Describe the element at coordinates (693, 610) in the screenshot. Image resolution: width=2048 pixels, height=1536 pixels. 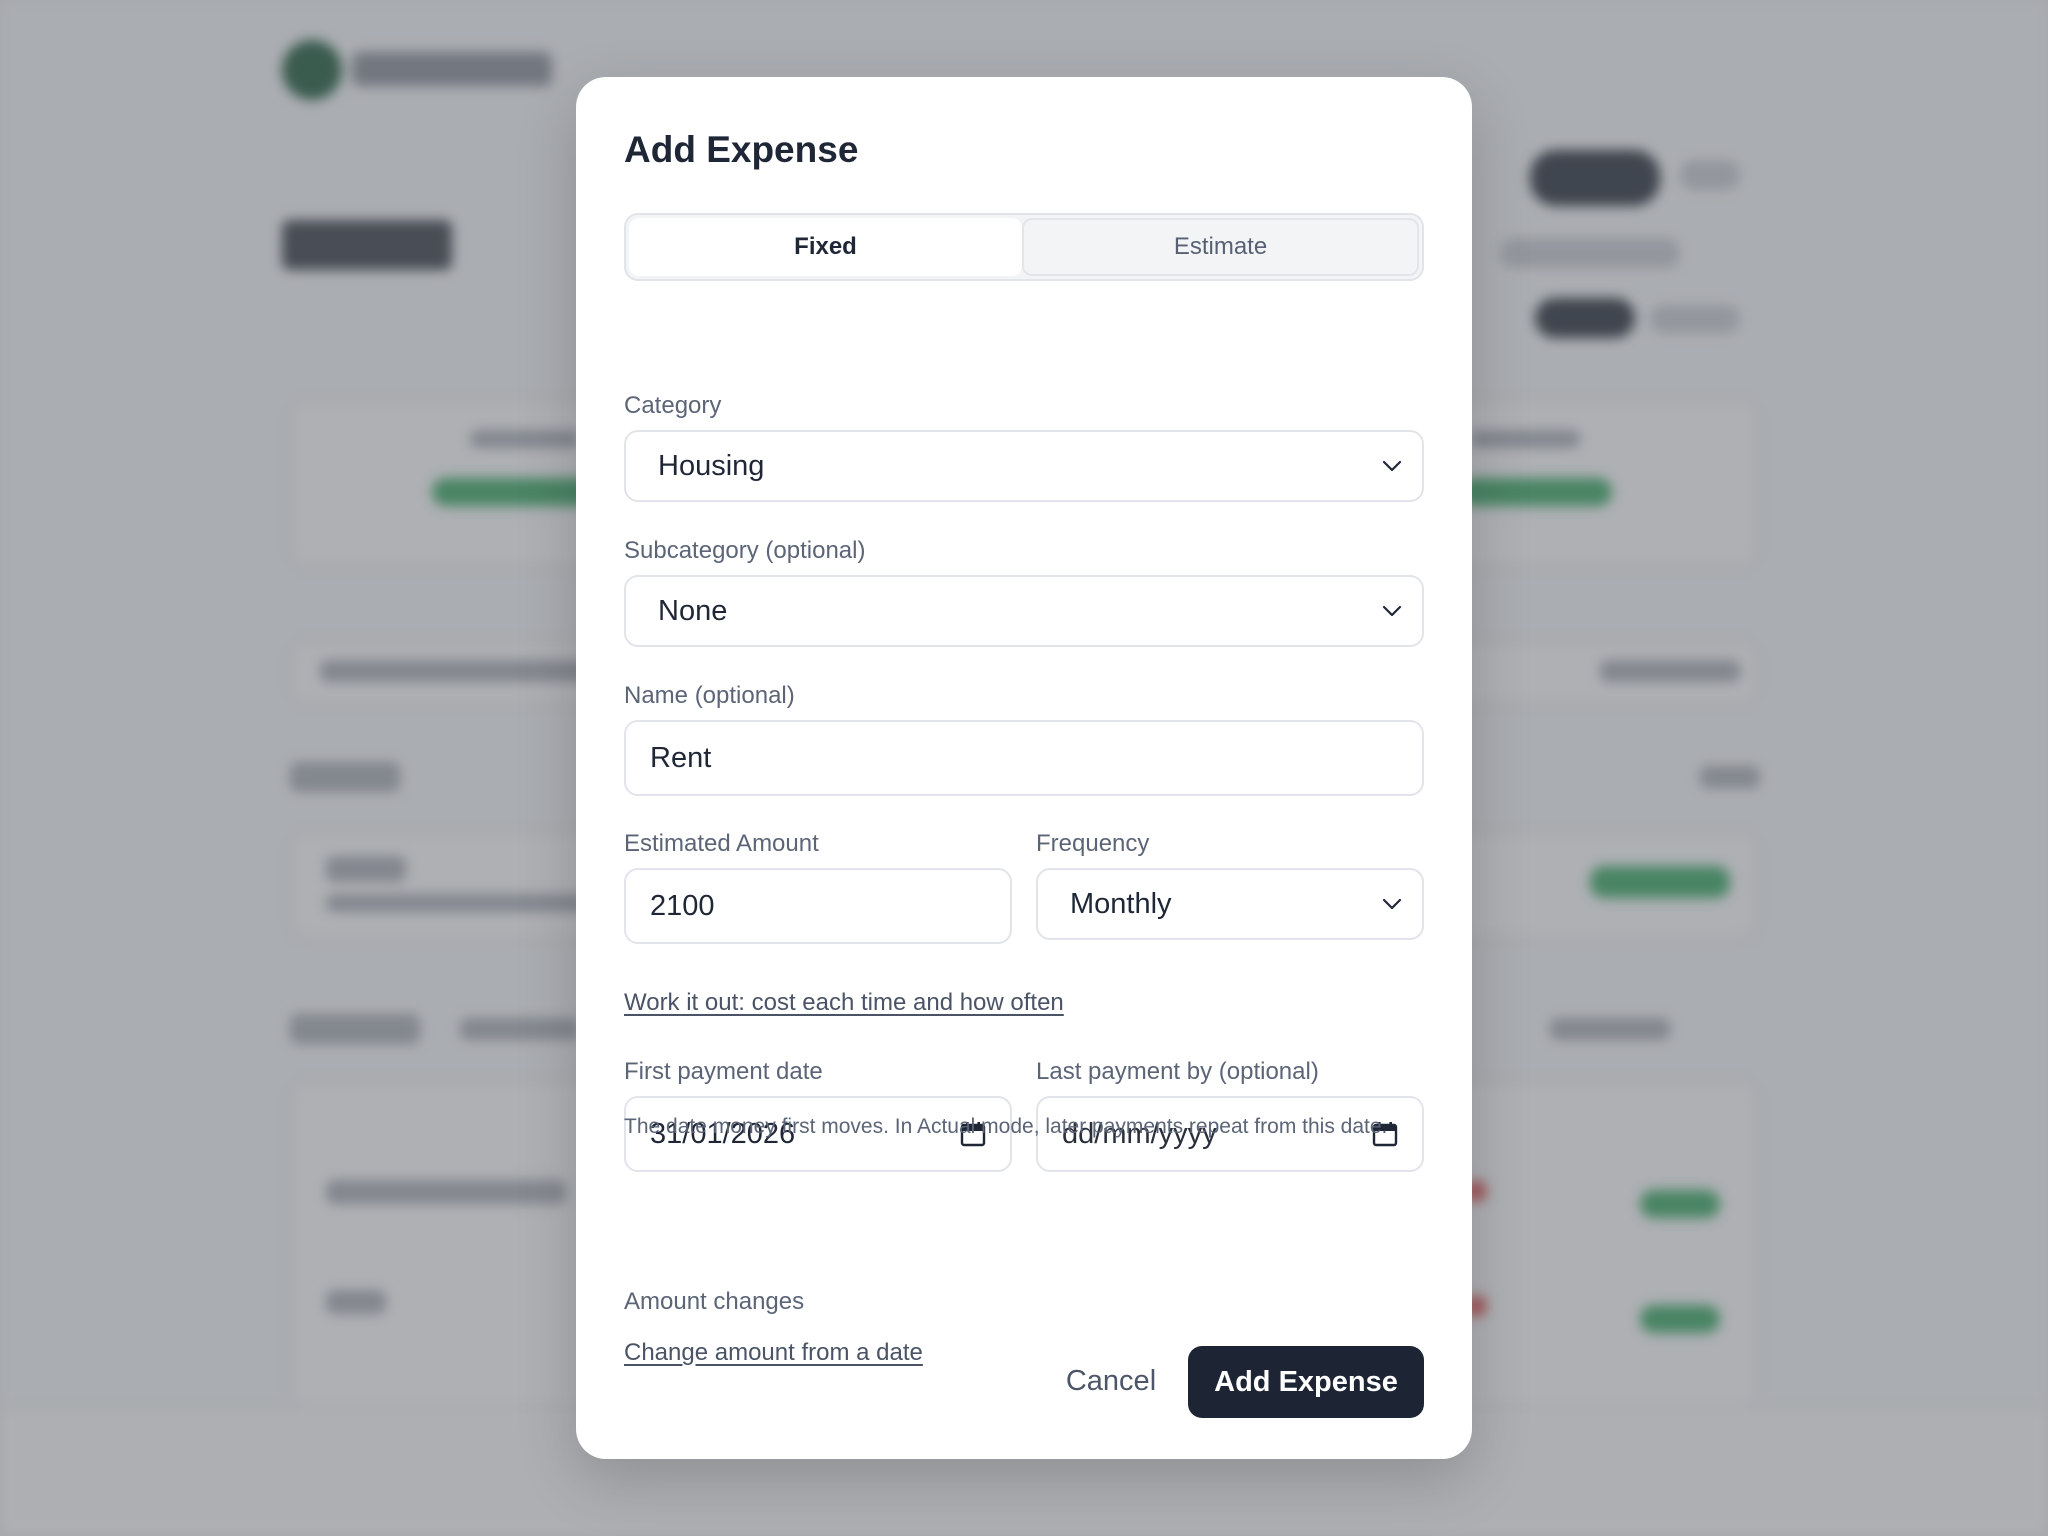
I see `subcategory-value: None` at that location.